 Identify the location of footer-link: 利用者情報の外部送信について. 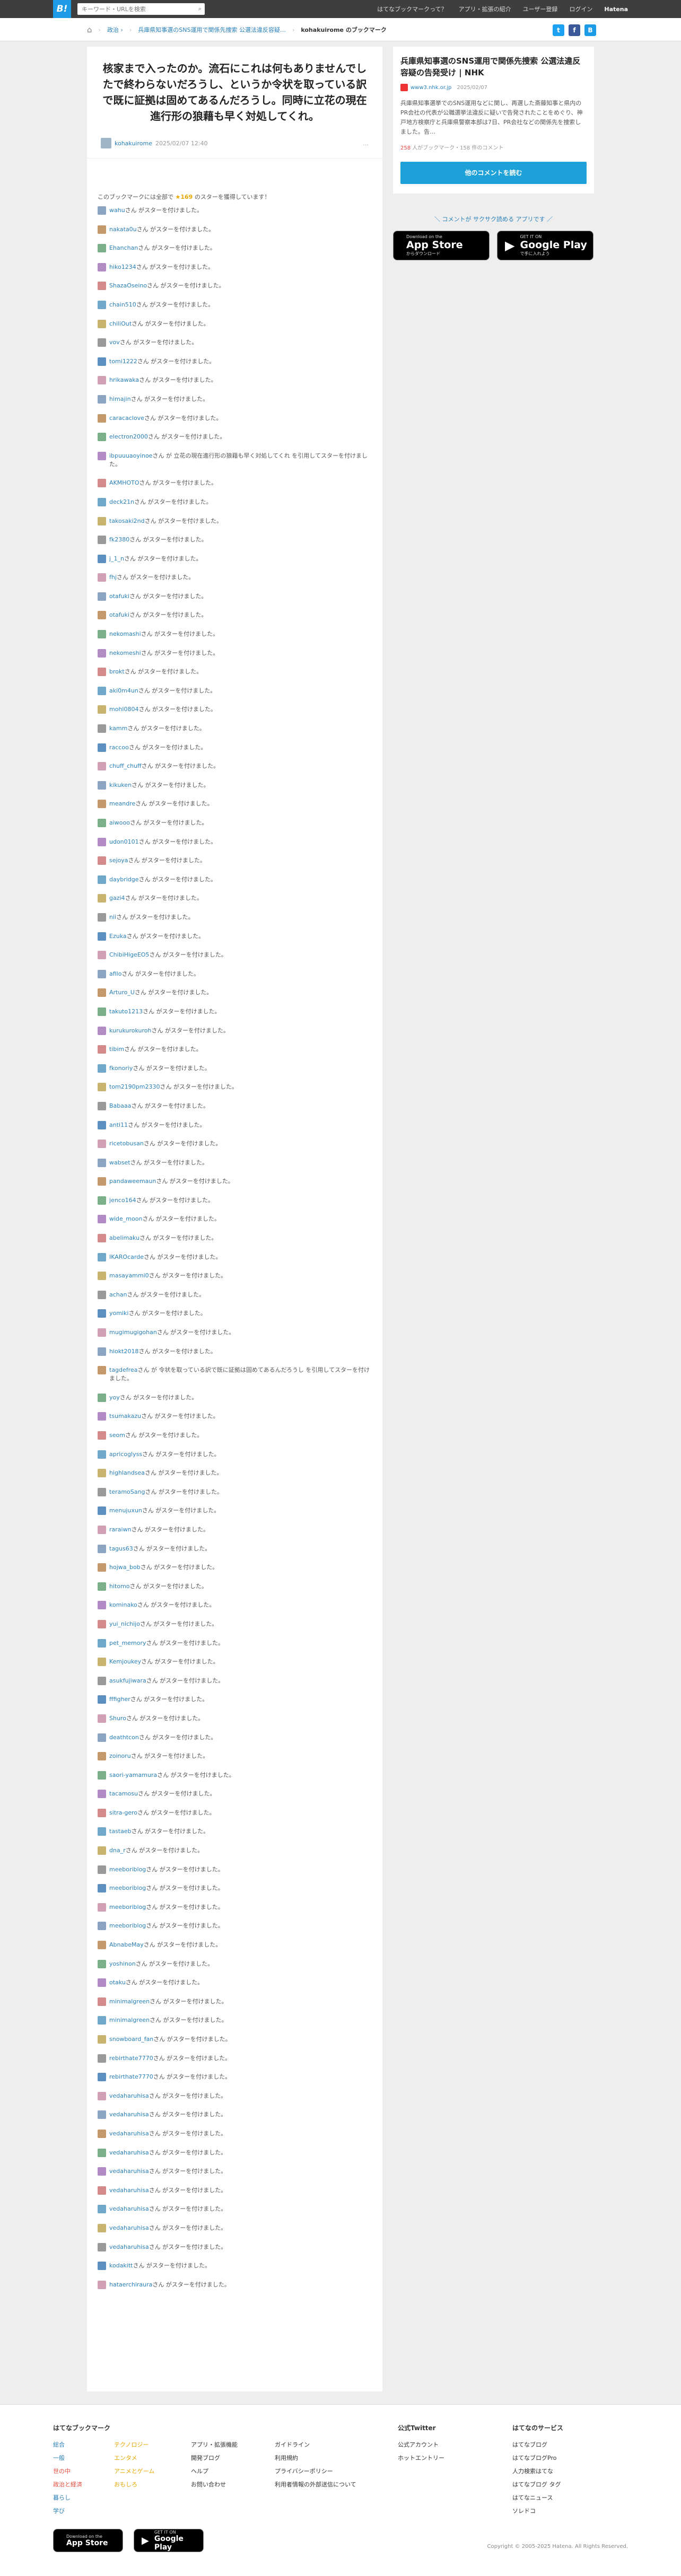
(316, 2484).